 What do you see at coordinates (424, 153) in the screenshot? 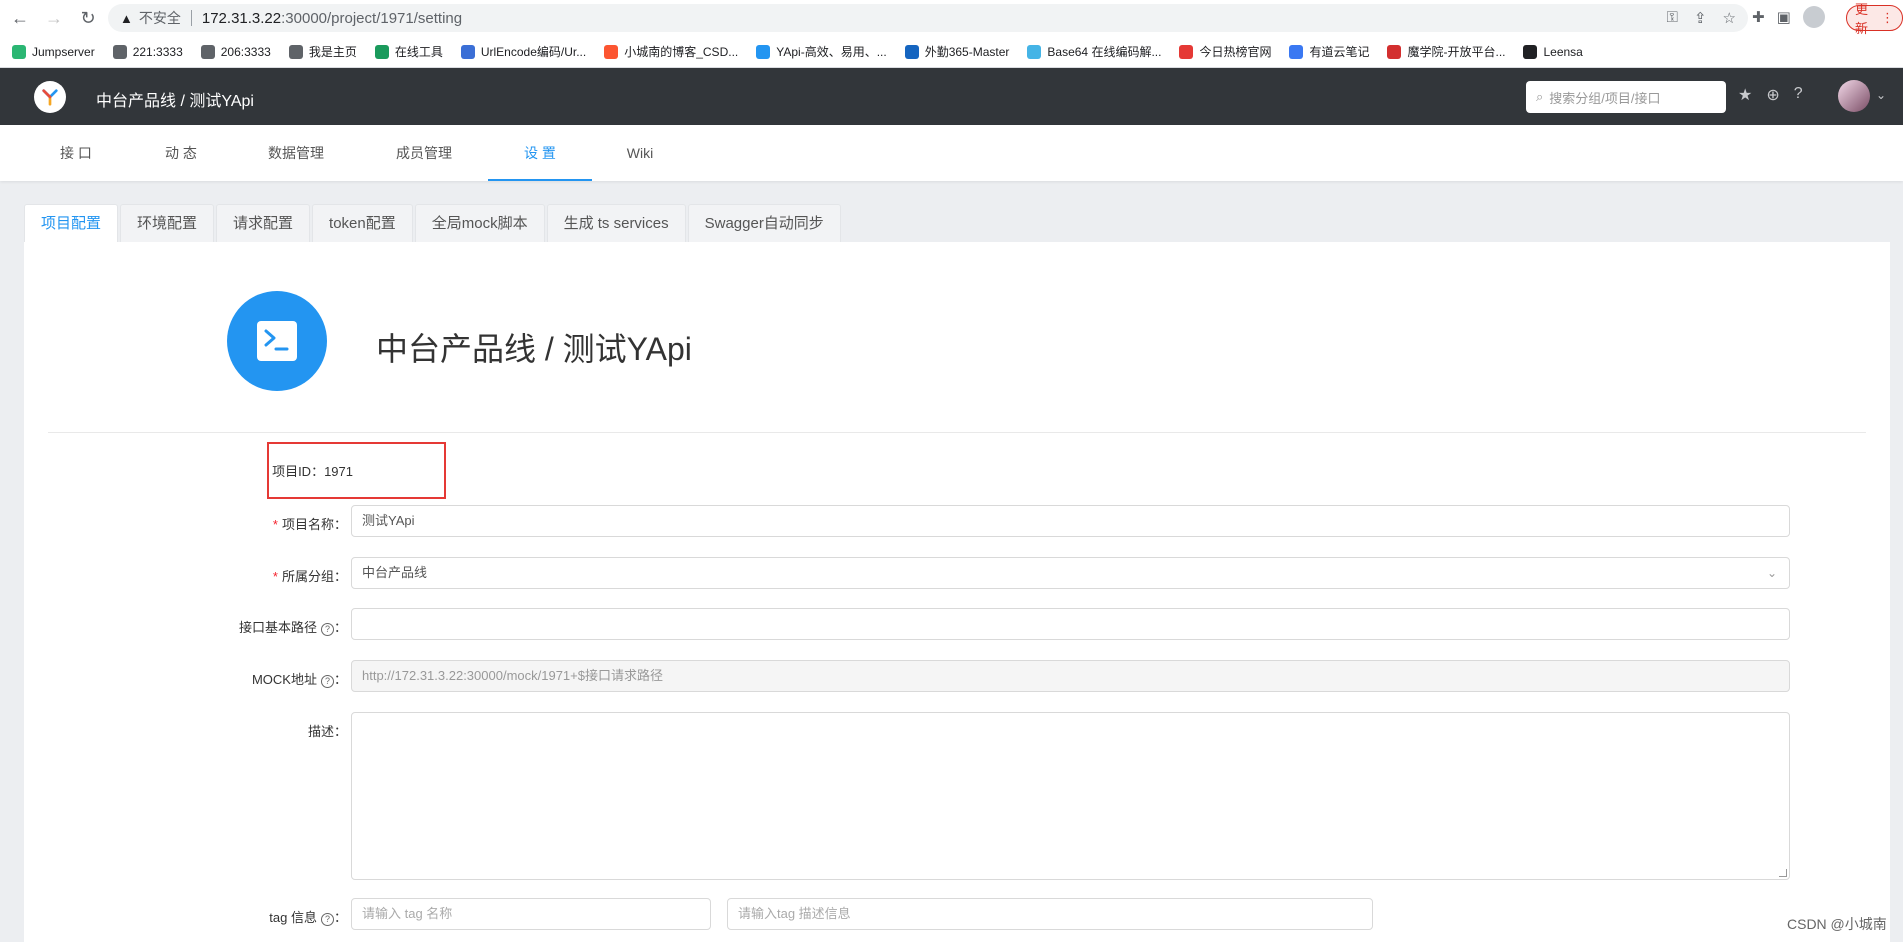
I see `subnav-item: 成员管理` at bounding box center [424, 153].